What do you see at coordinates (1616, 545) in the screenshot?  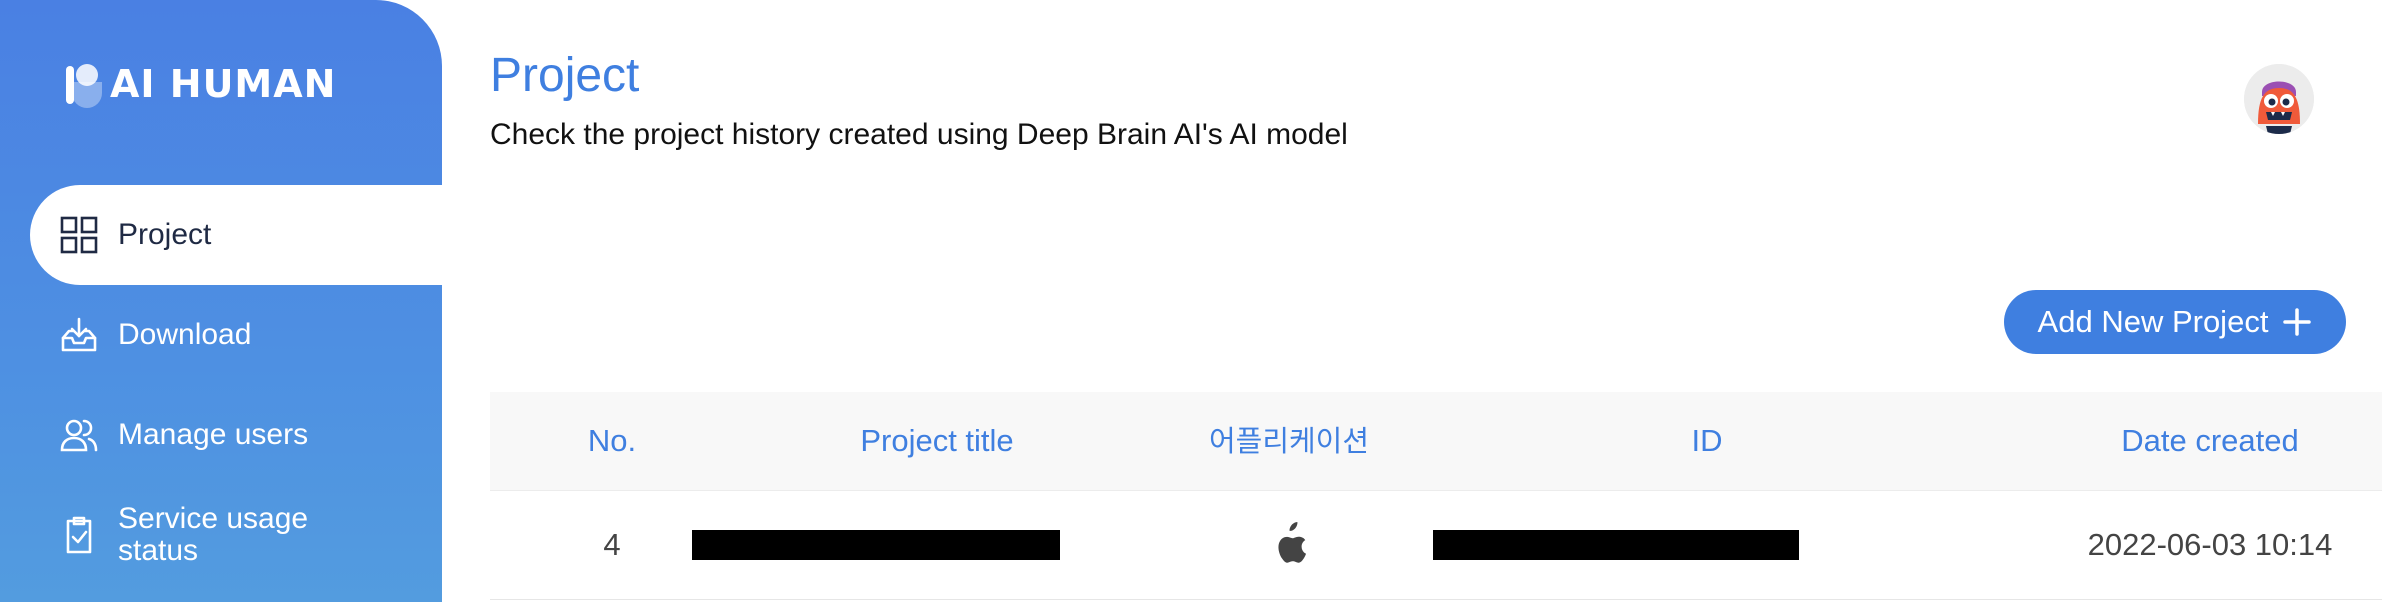 I see `cell-id-redacted` at bounding box center [1616, 545].